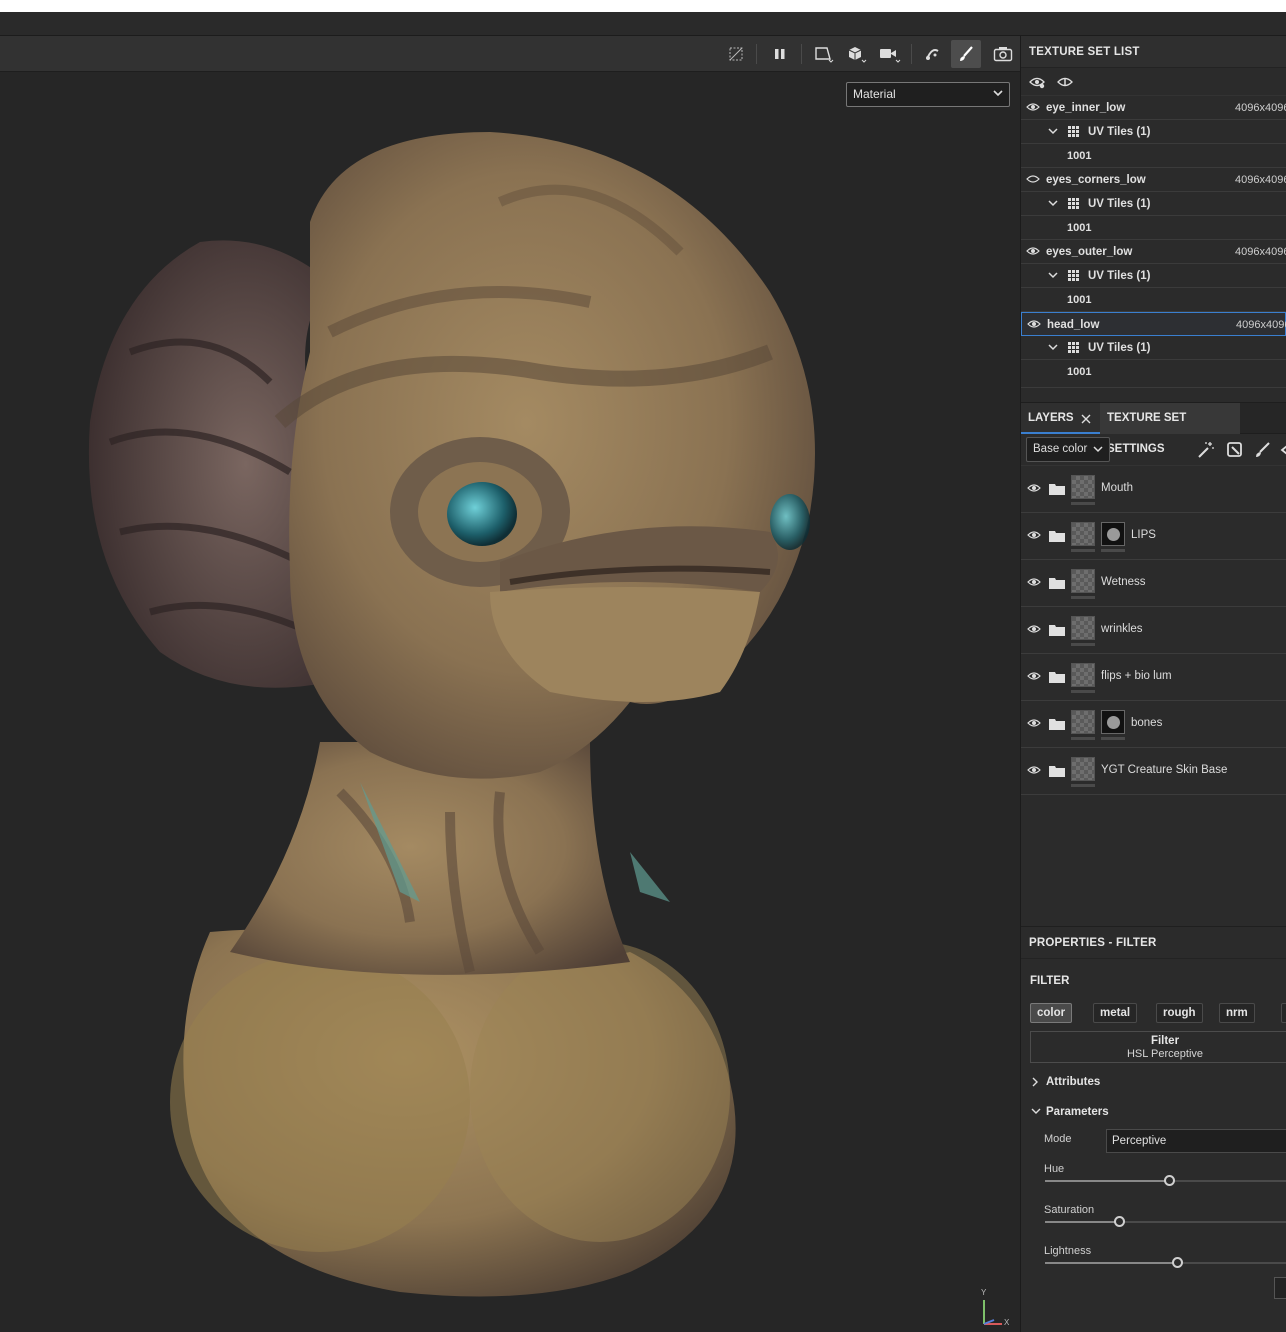  What do you see at coordinates (1153, 630) in the screenshot?
I see `layer-row-wrinkles: wrinkles` at bounding box center [1153, 630].